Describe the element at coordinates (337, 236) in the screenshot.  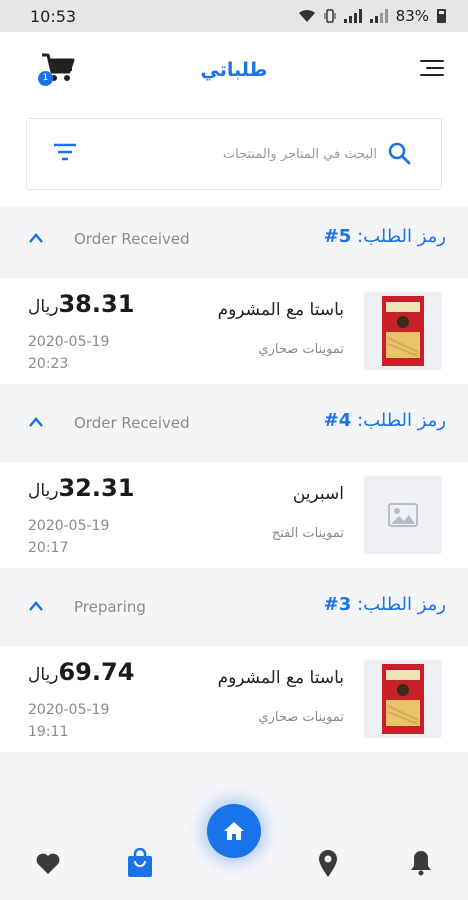
I see `order-code-number: 5#` at that location.